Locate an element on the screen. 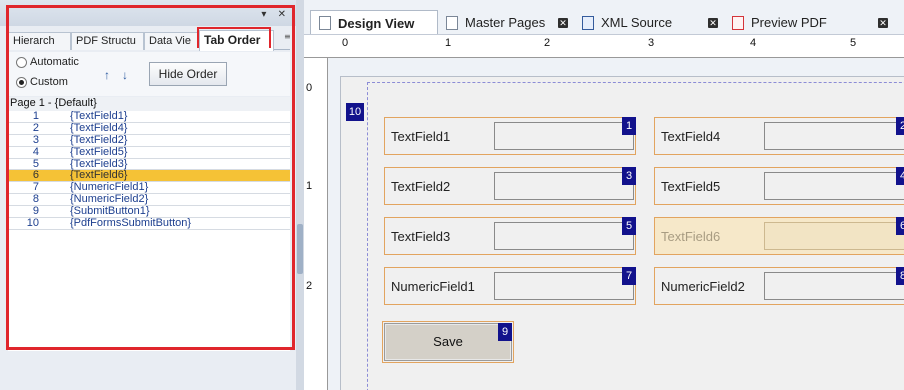 The height and width of the screenshot is (390, 904). tab-data-view: Data Vie is located at coordinates (173, 41).